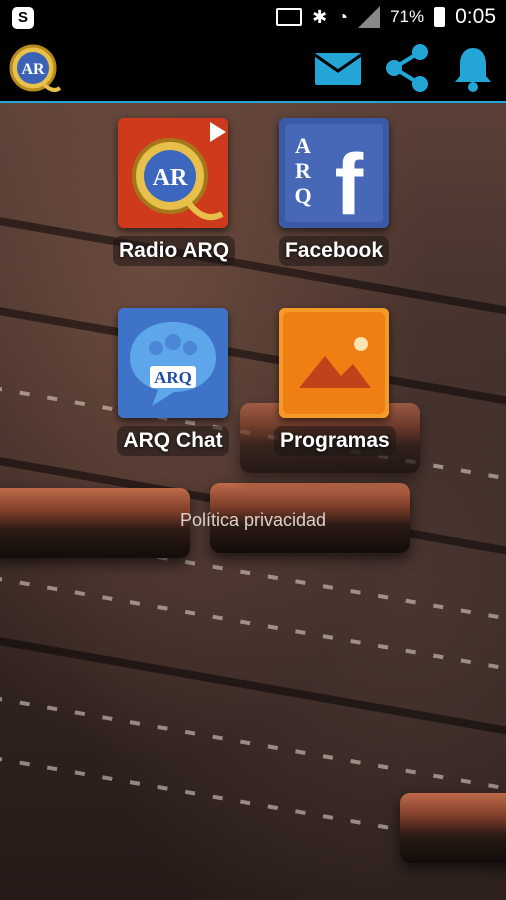 The width and height of the screenshot is (506, 900). Describe the element at coordinates (335, 441) in the screenshot. I see `tile-label: Programas` at that location.